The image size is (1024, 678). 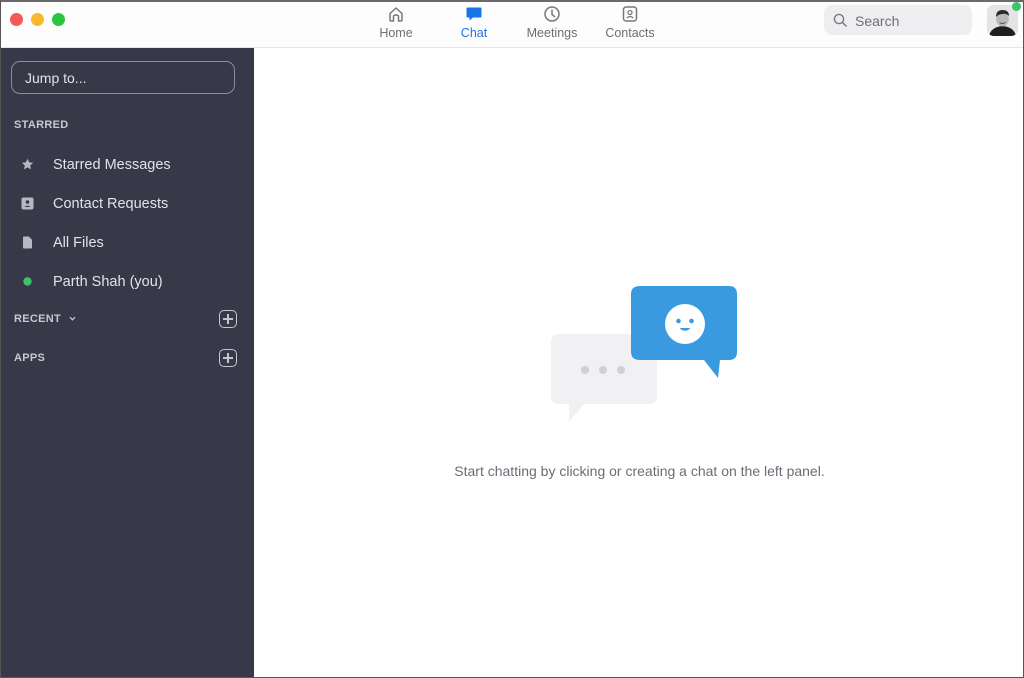 I want to click on sidebar-item-contact-requests: Contact Requests, so click(x=127, y=204).